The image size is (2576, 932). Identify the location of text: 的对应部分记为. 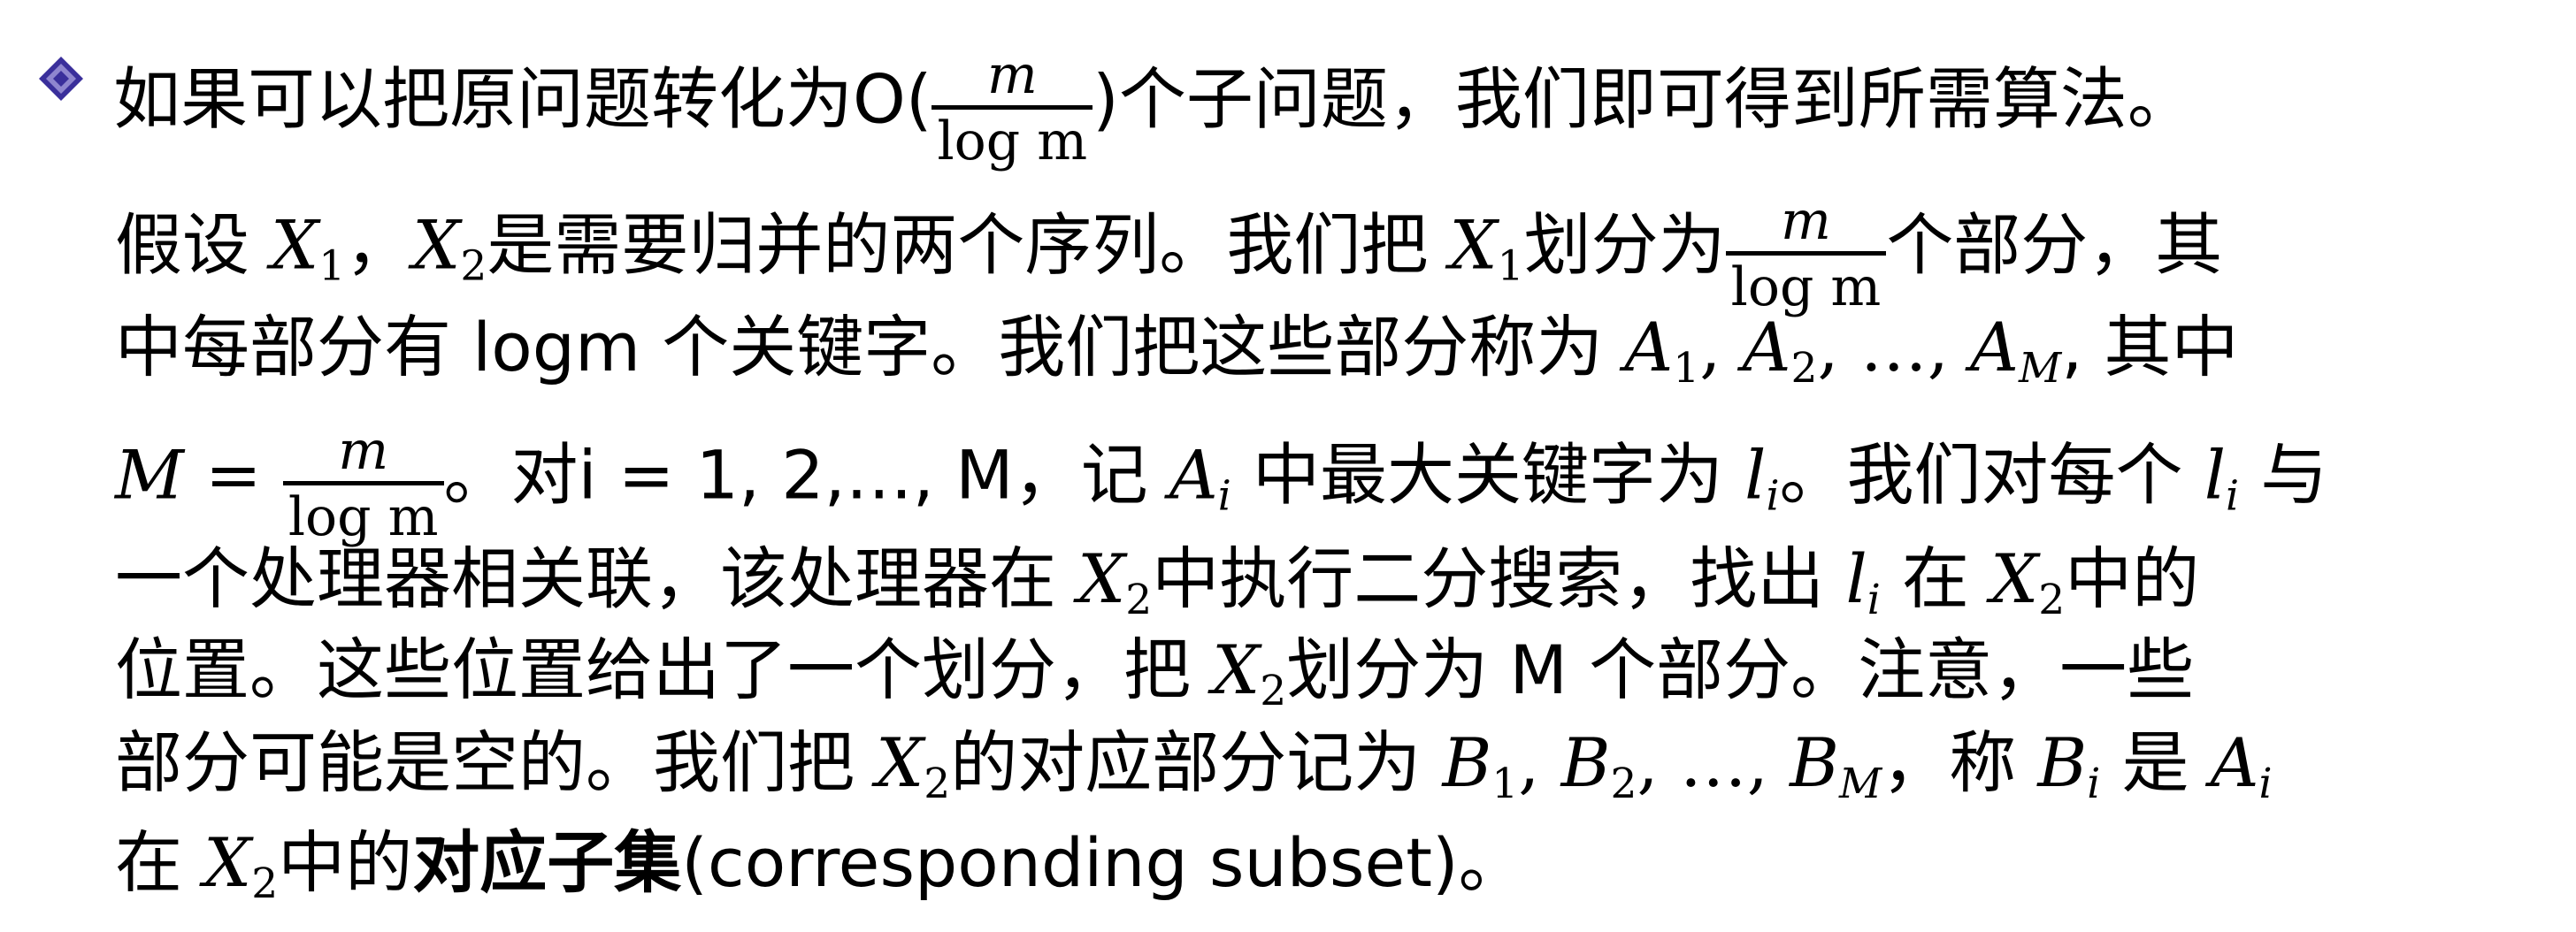
(1196, 763).